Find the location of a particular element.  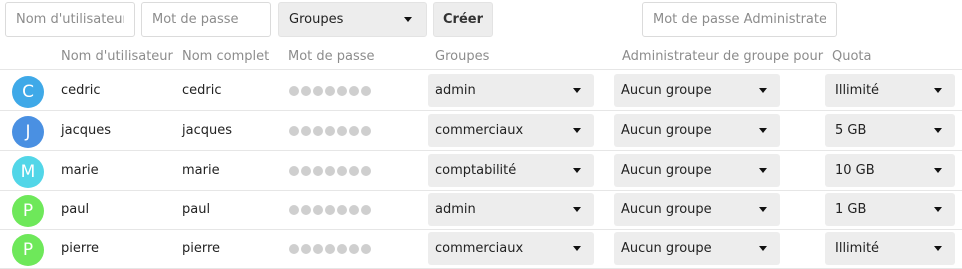

fullname-cell: cedric is located at coordinates (202, 90).